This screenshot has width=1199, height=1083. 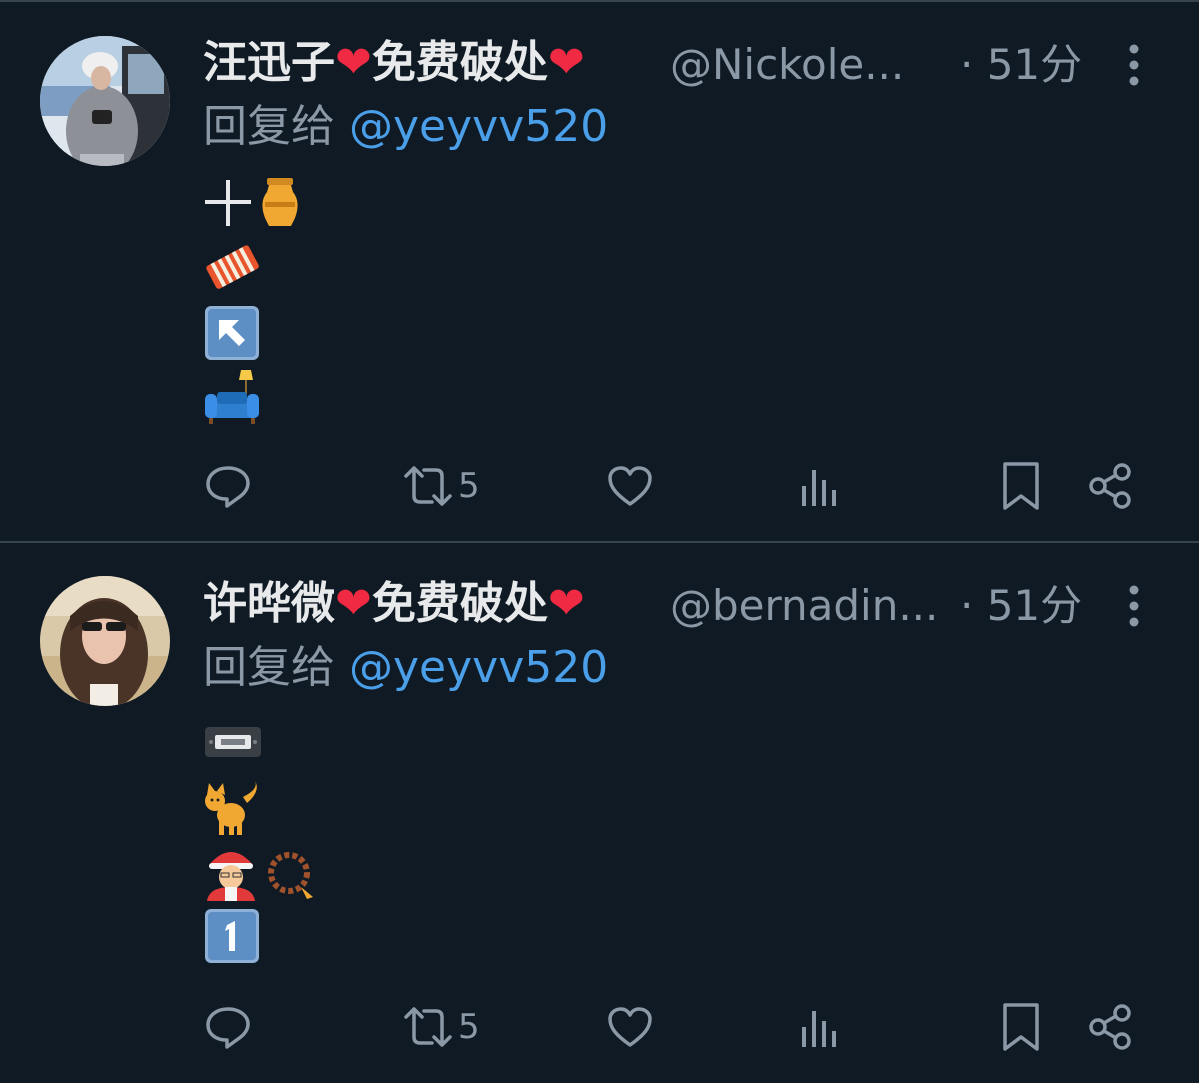 I want to click on tweet-header: 许晔微❤免费破处❤ @bernadin... · 51分, so click(x=673, y=606).